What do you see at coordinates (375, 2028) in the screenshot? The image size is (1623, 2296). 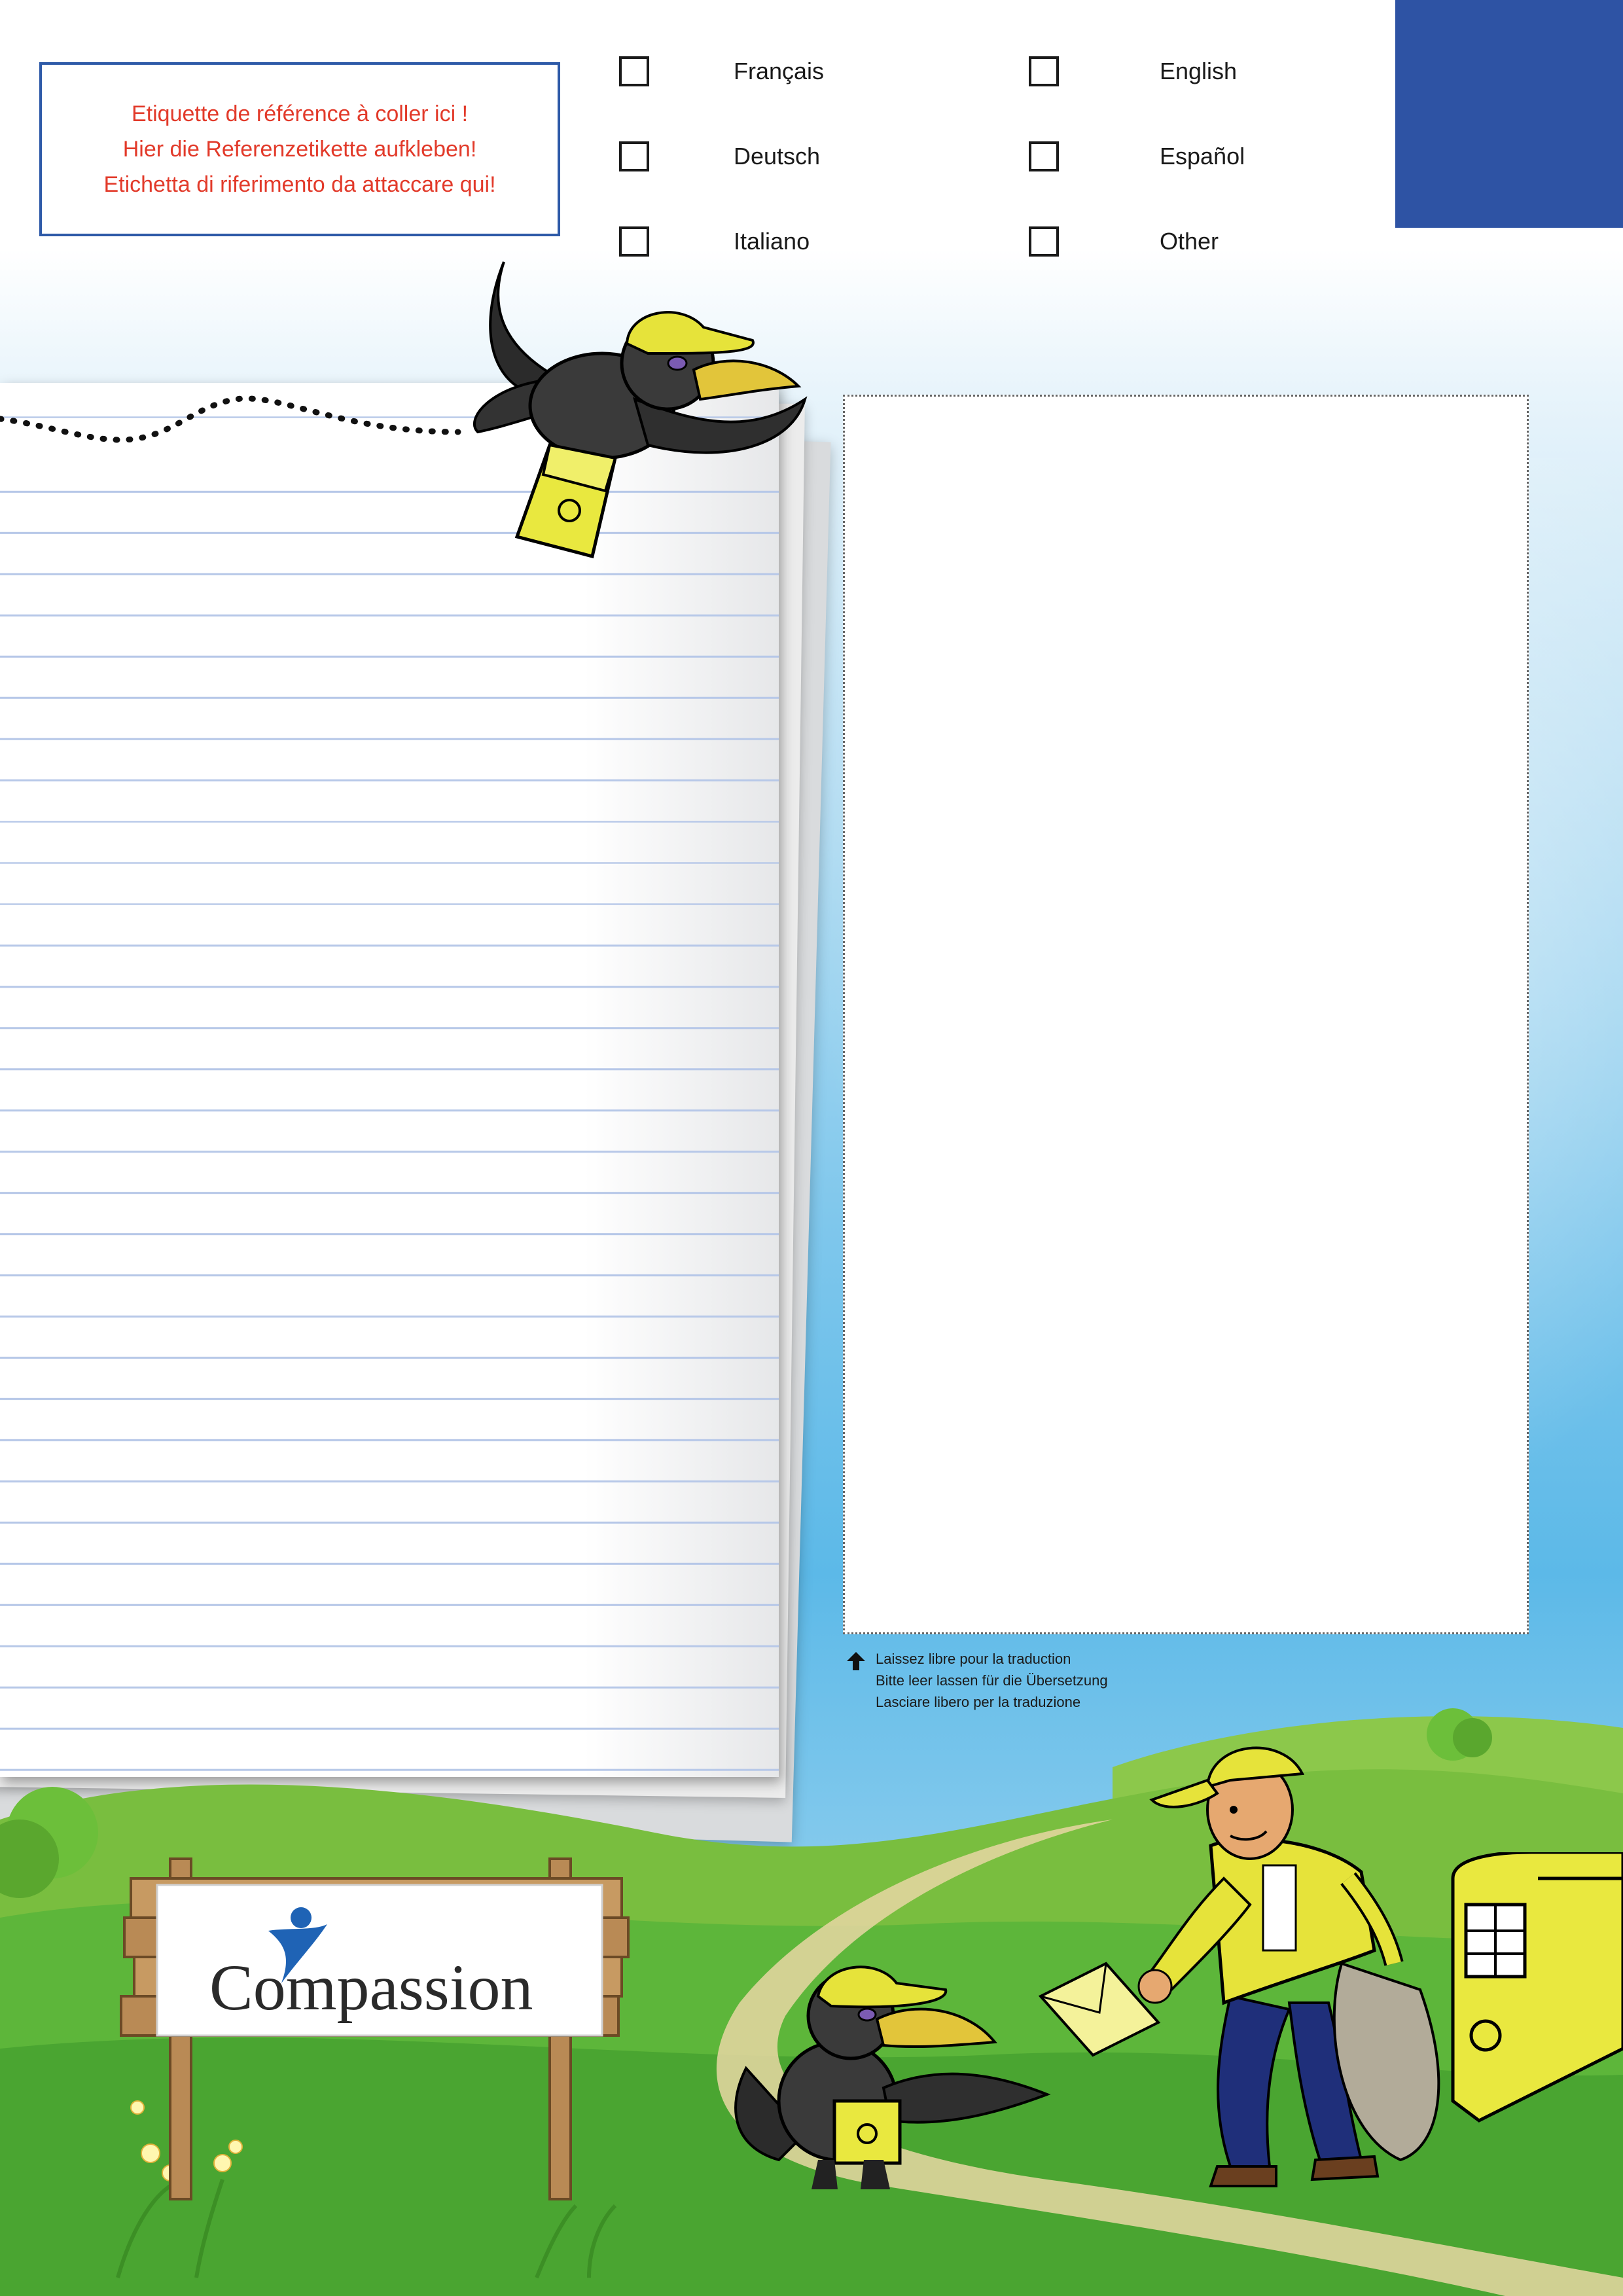 I see `logo-signpost: Compassion` at bounding box center [375, 2028].